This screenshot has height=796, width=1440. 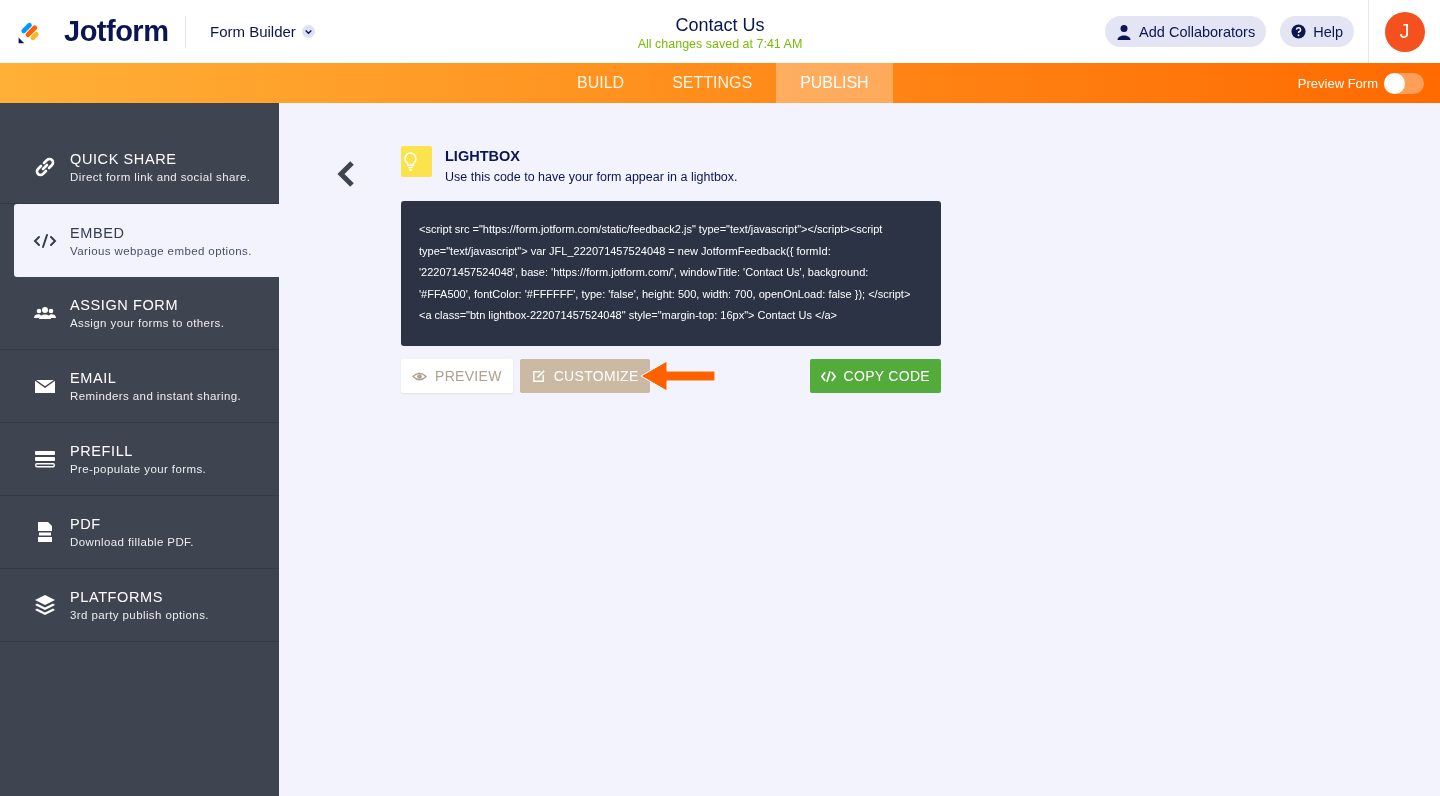 I want to click on add-collaborators-button: Add Collaborators, so click(x=1186, y=31).